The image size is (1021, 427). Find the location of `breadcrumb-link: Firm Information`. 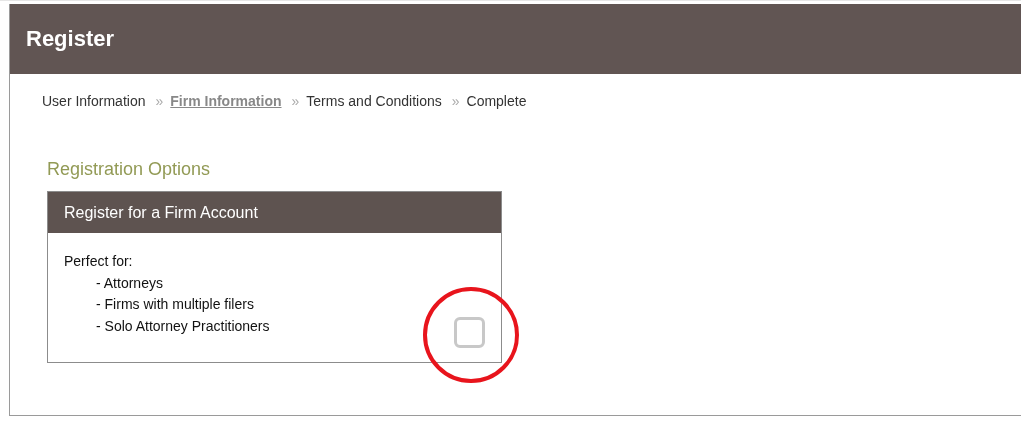

breadcrumb-link: Firm Information is located at coordinates (226, 101).